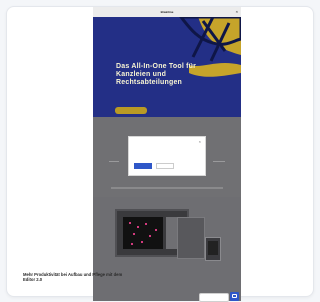 The width and height of the screenshot is (320, 302). Describe the element at coordinates (165, 166) in the screenshot. I see `deny-button` at that location.